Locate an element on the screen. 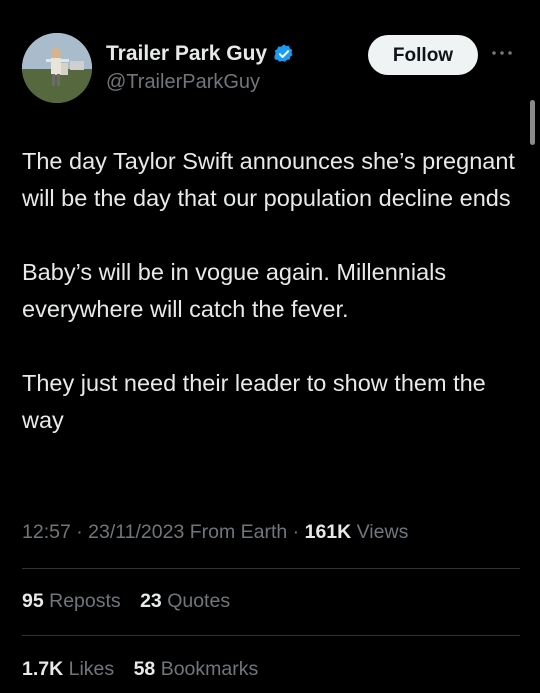 Image resolution: width=540 pixels, height=693 pixels. bookmarks-stat: 58 Bookmarks is located at coordinates (196, 669).